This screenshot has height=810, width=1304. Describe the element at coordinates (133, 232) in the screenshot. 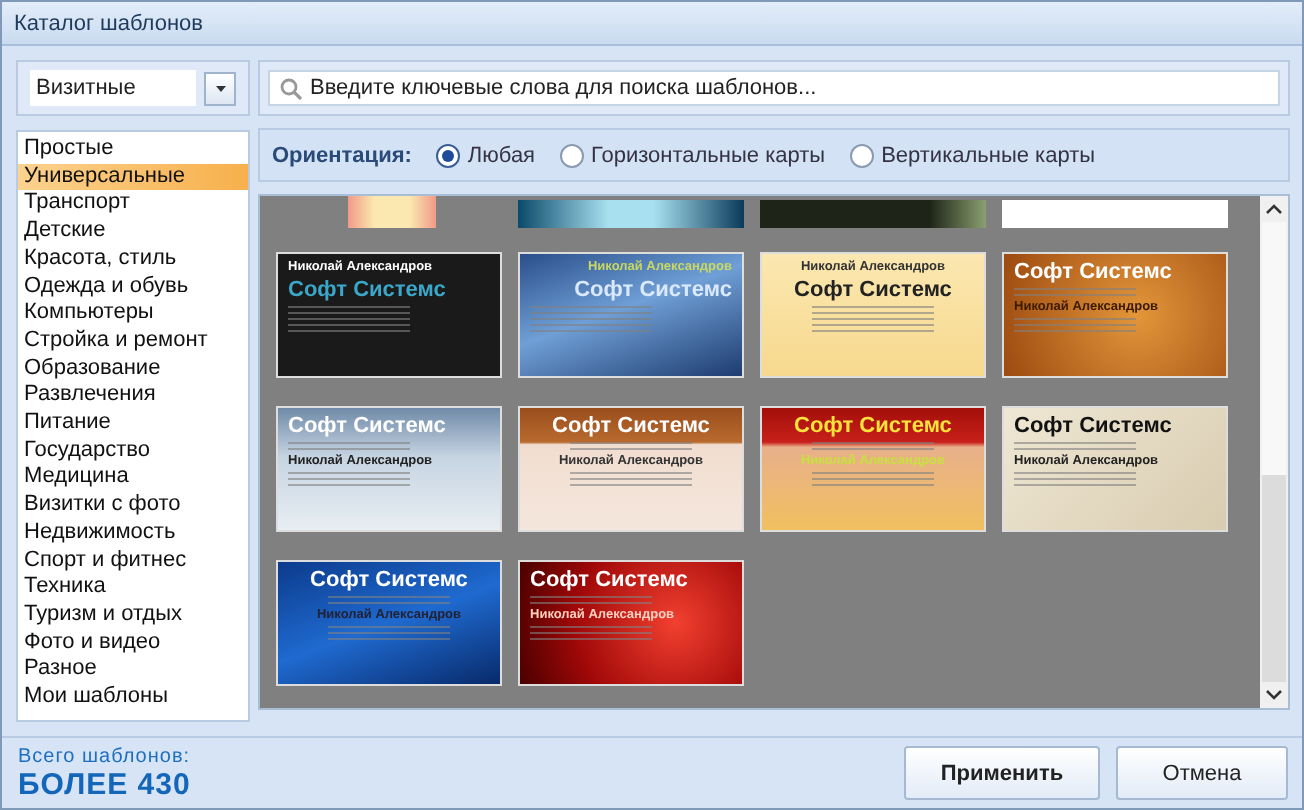

I see `category-item: Детские` at that location.